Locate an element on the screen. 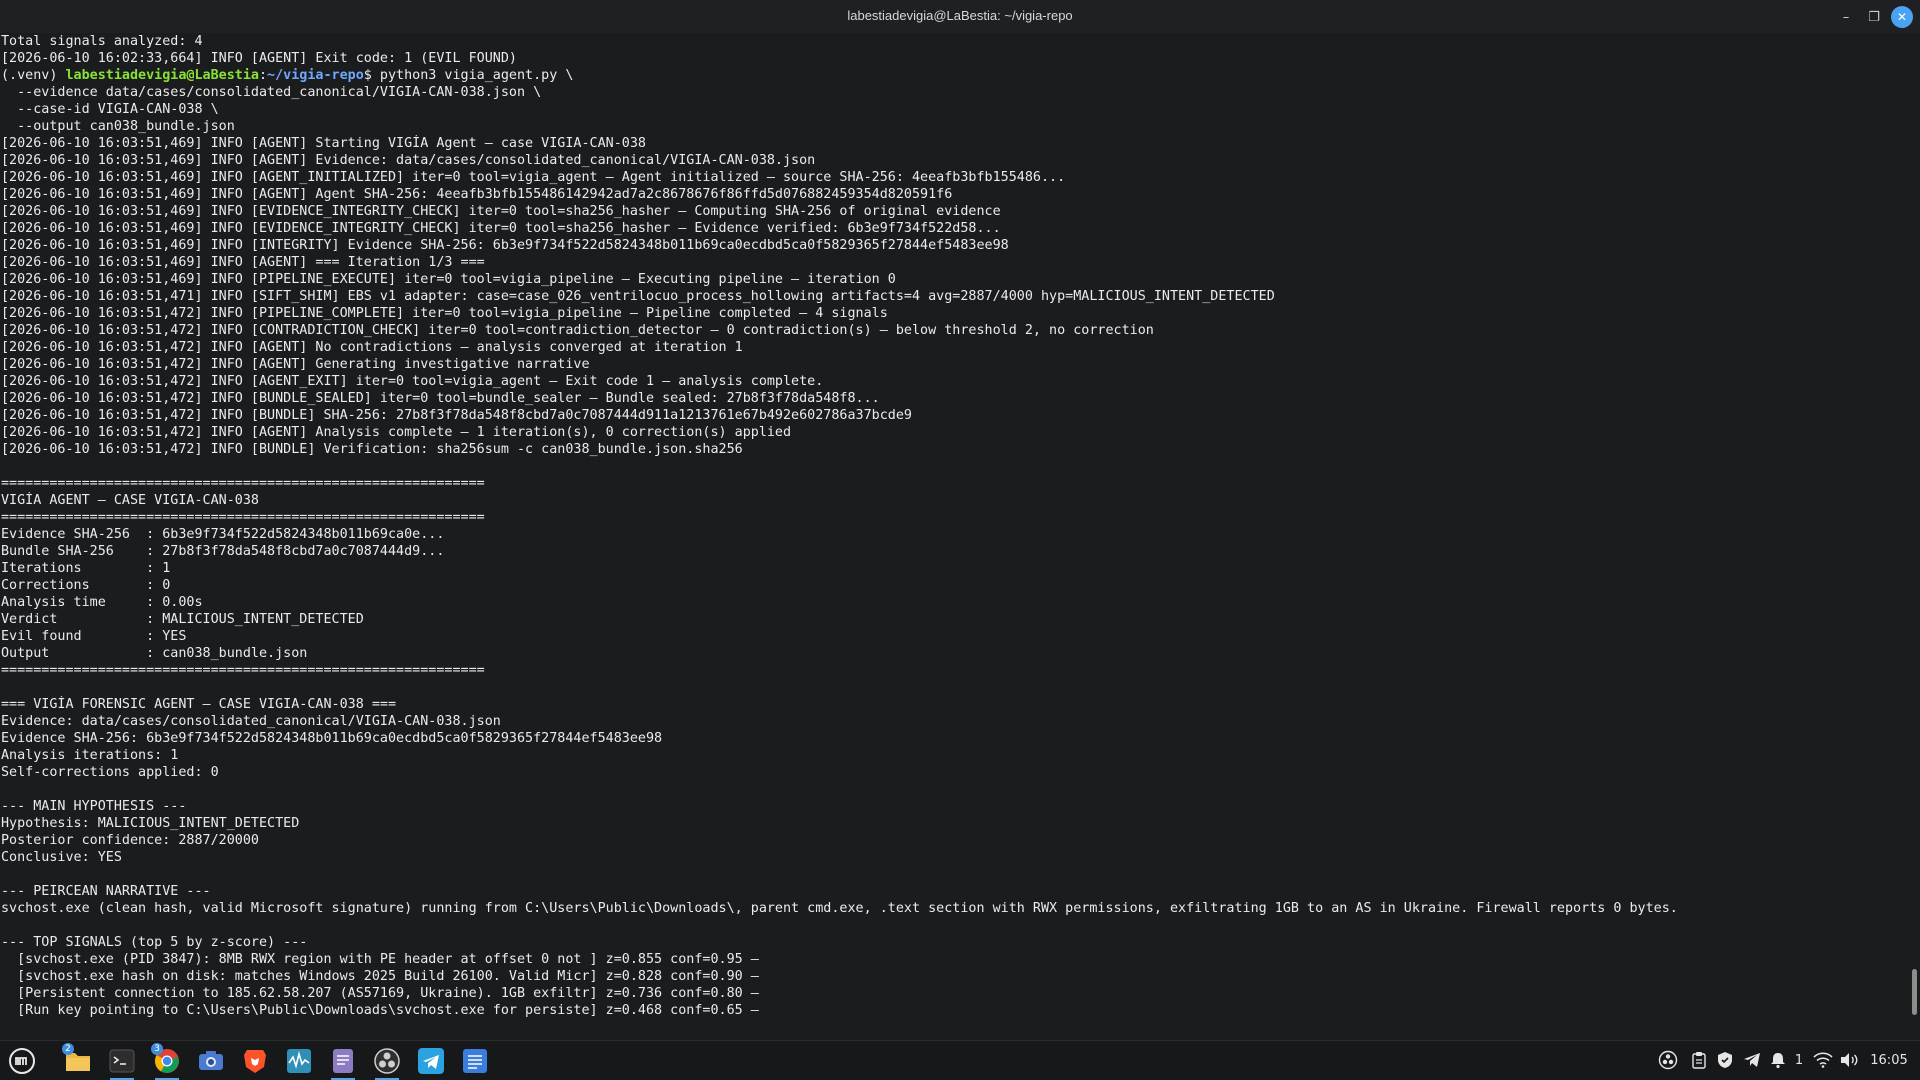  terminal-line: Analysis time : 0.00s is located at coordinates (102, 602).